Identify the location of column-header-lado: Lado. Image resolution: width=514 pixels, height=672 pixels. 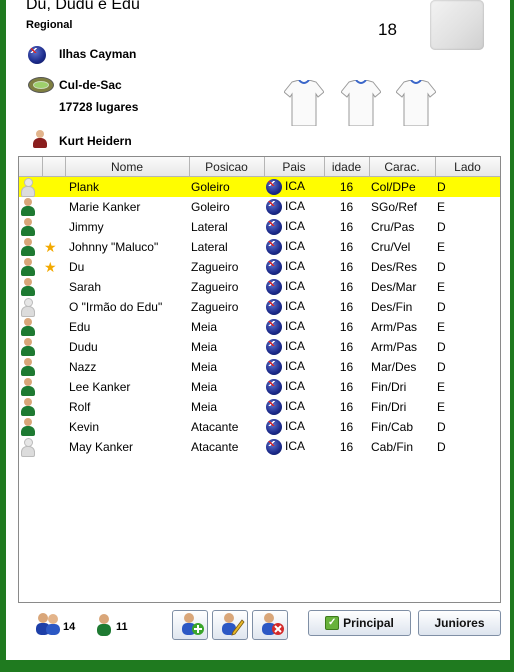
(467, 167).